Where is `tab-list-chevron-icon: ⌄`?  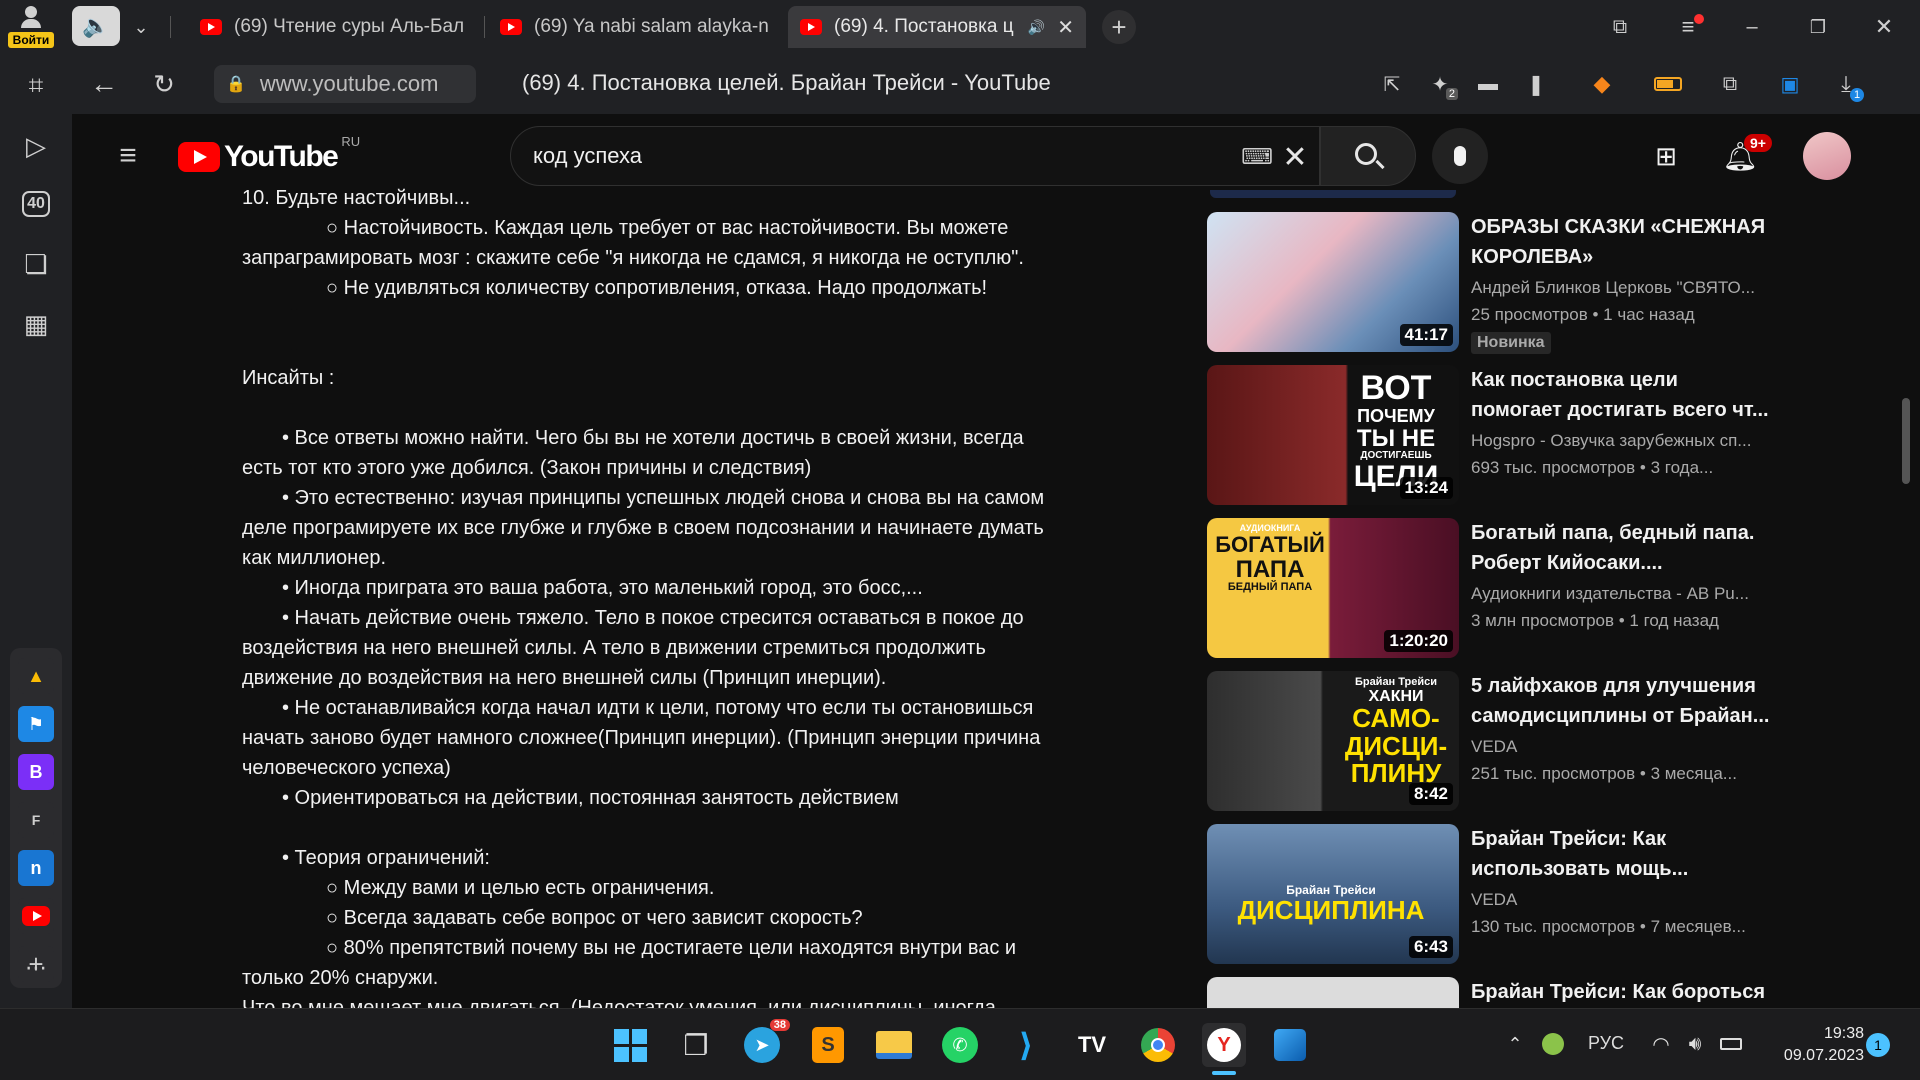
tab-list-chevron-icon: ⌄ is located at coordinates (141, 27).